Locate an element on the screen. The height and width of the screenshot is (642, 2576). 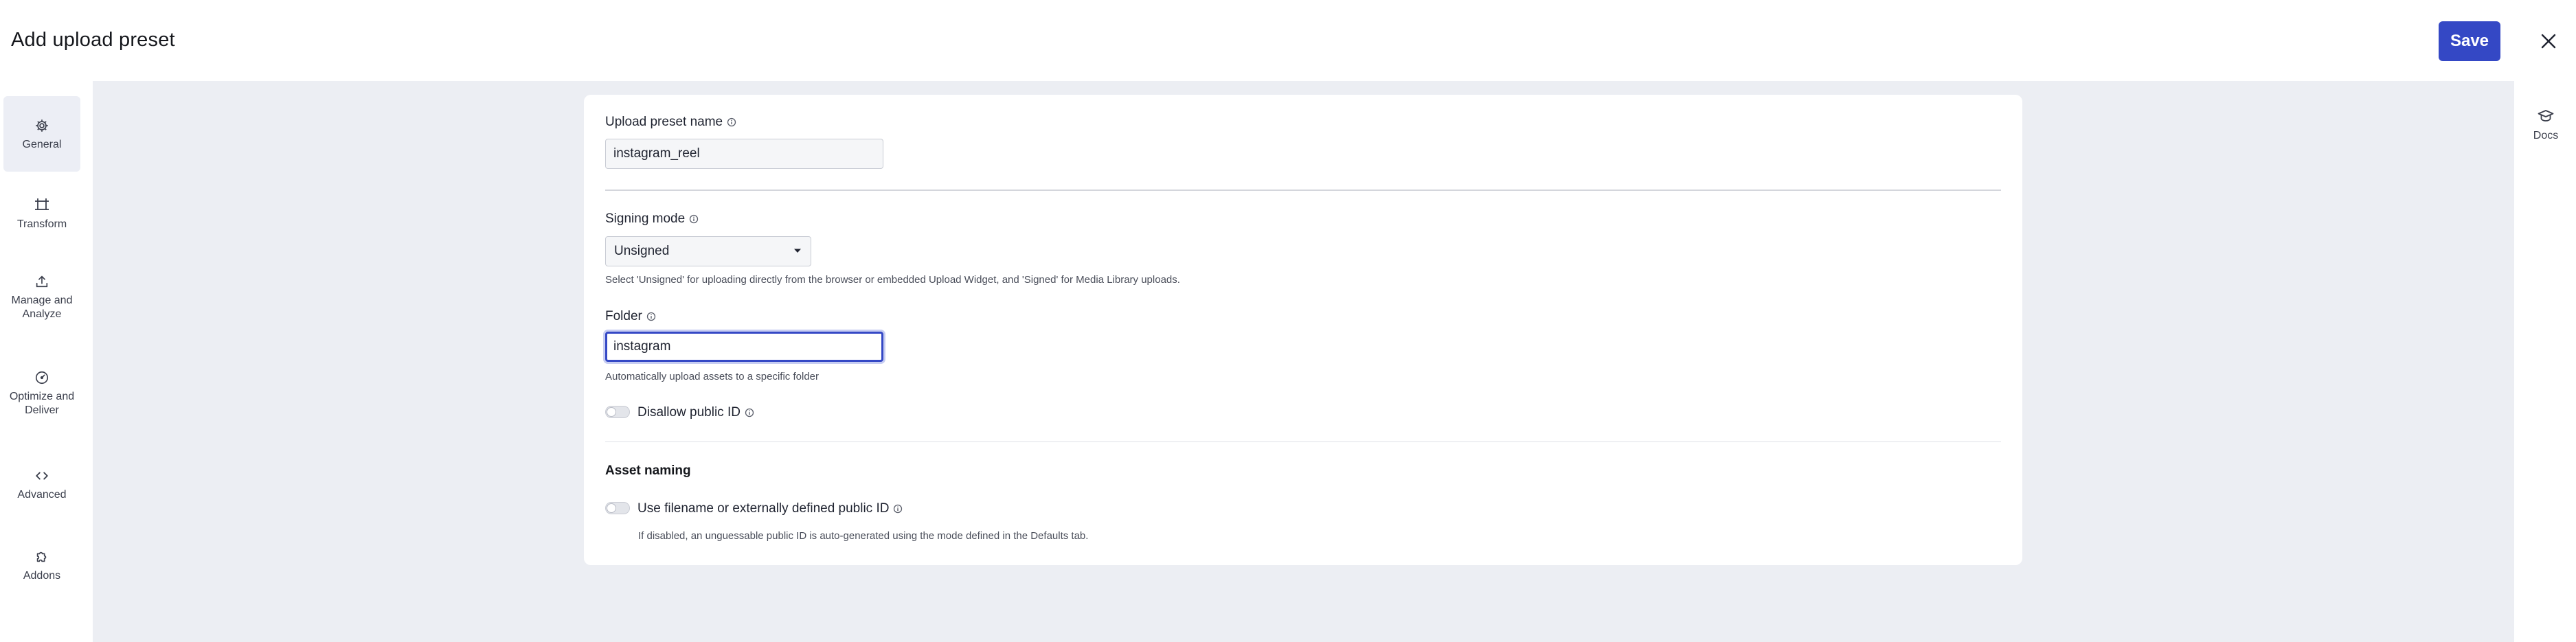
sidebar-item-label: Transform is located at coordinates (41, 224).